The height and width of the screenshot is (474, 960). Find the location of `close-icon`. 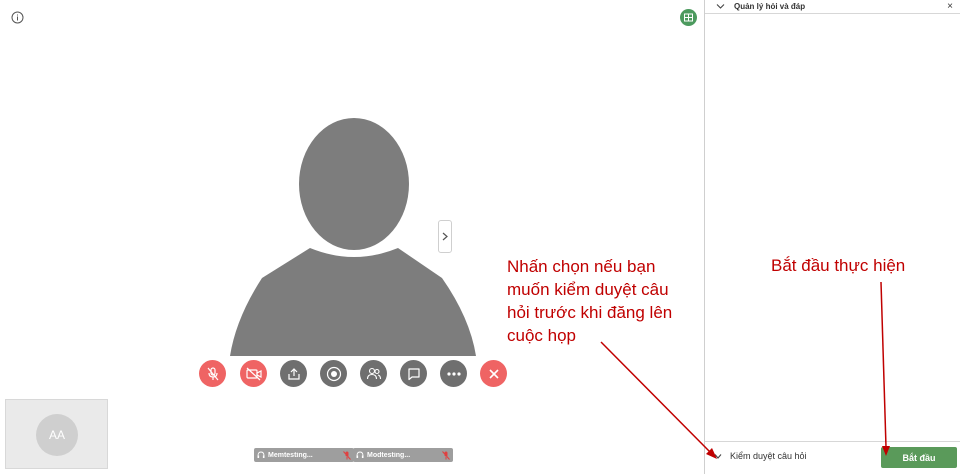

close-icon is located at coordinates (493, 373).